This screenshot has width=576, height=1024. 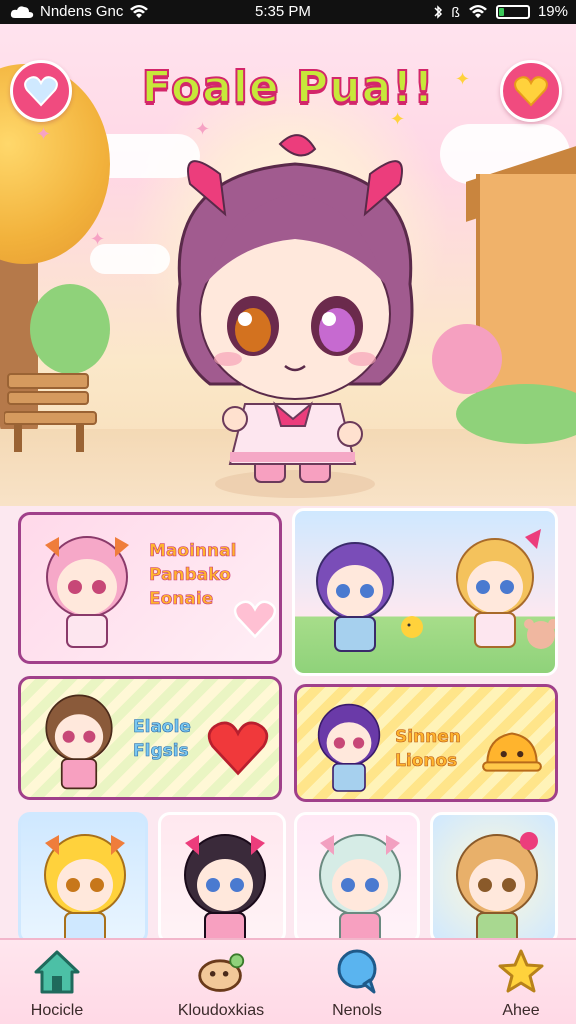 What do you see at coordinates (288, 87) in the screenshot?
I see `game-title: Foale Pua!!` at bounding box center [288, 87].